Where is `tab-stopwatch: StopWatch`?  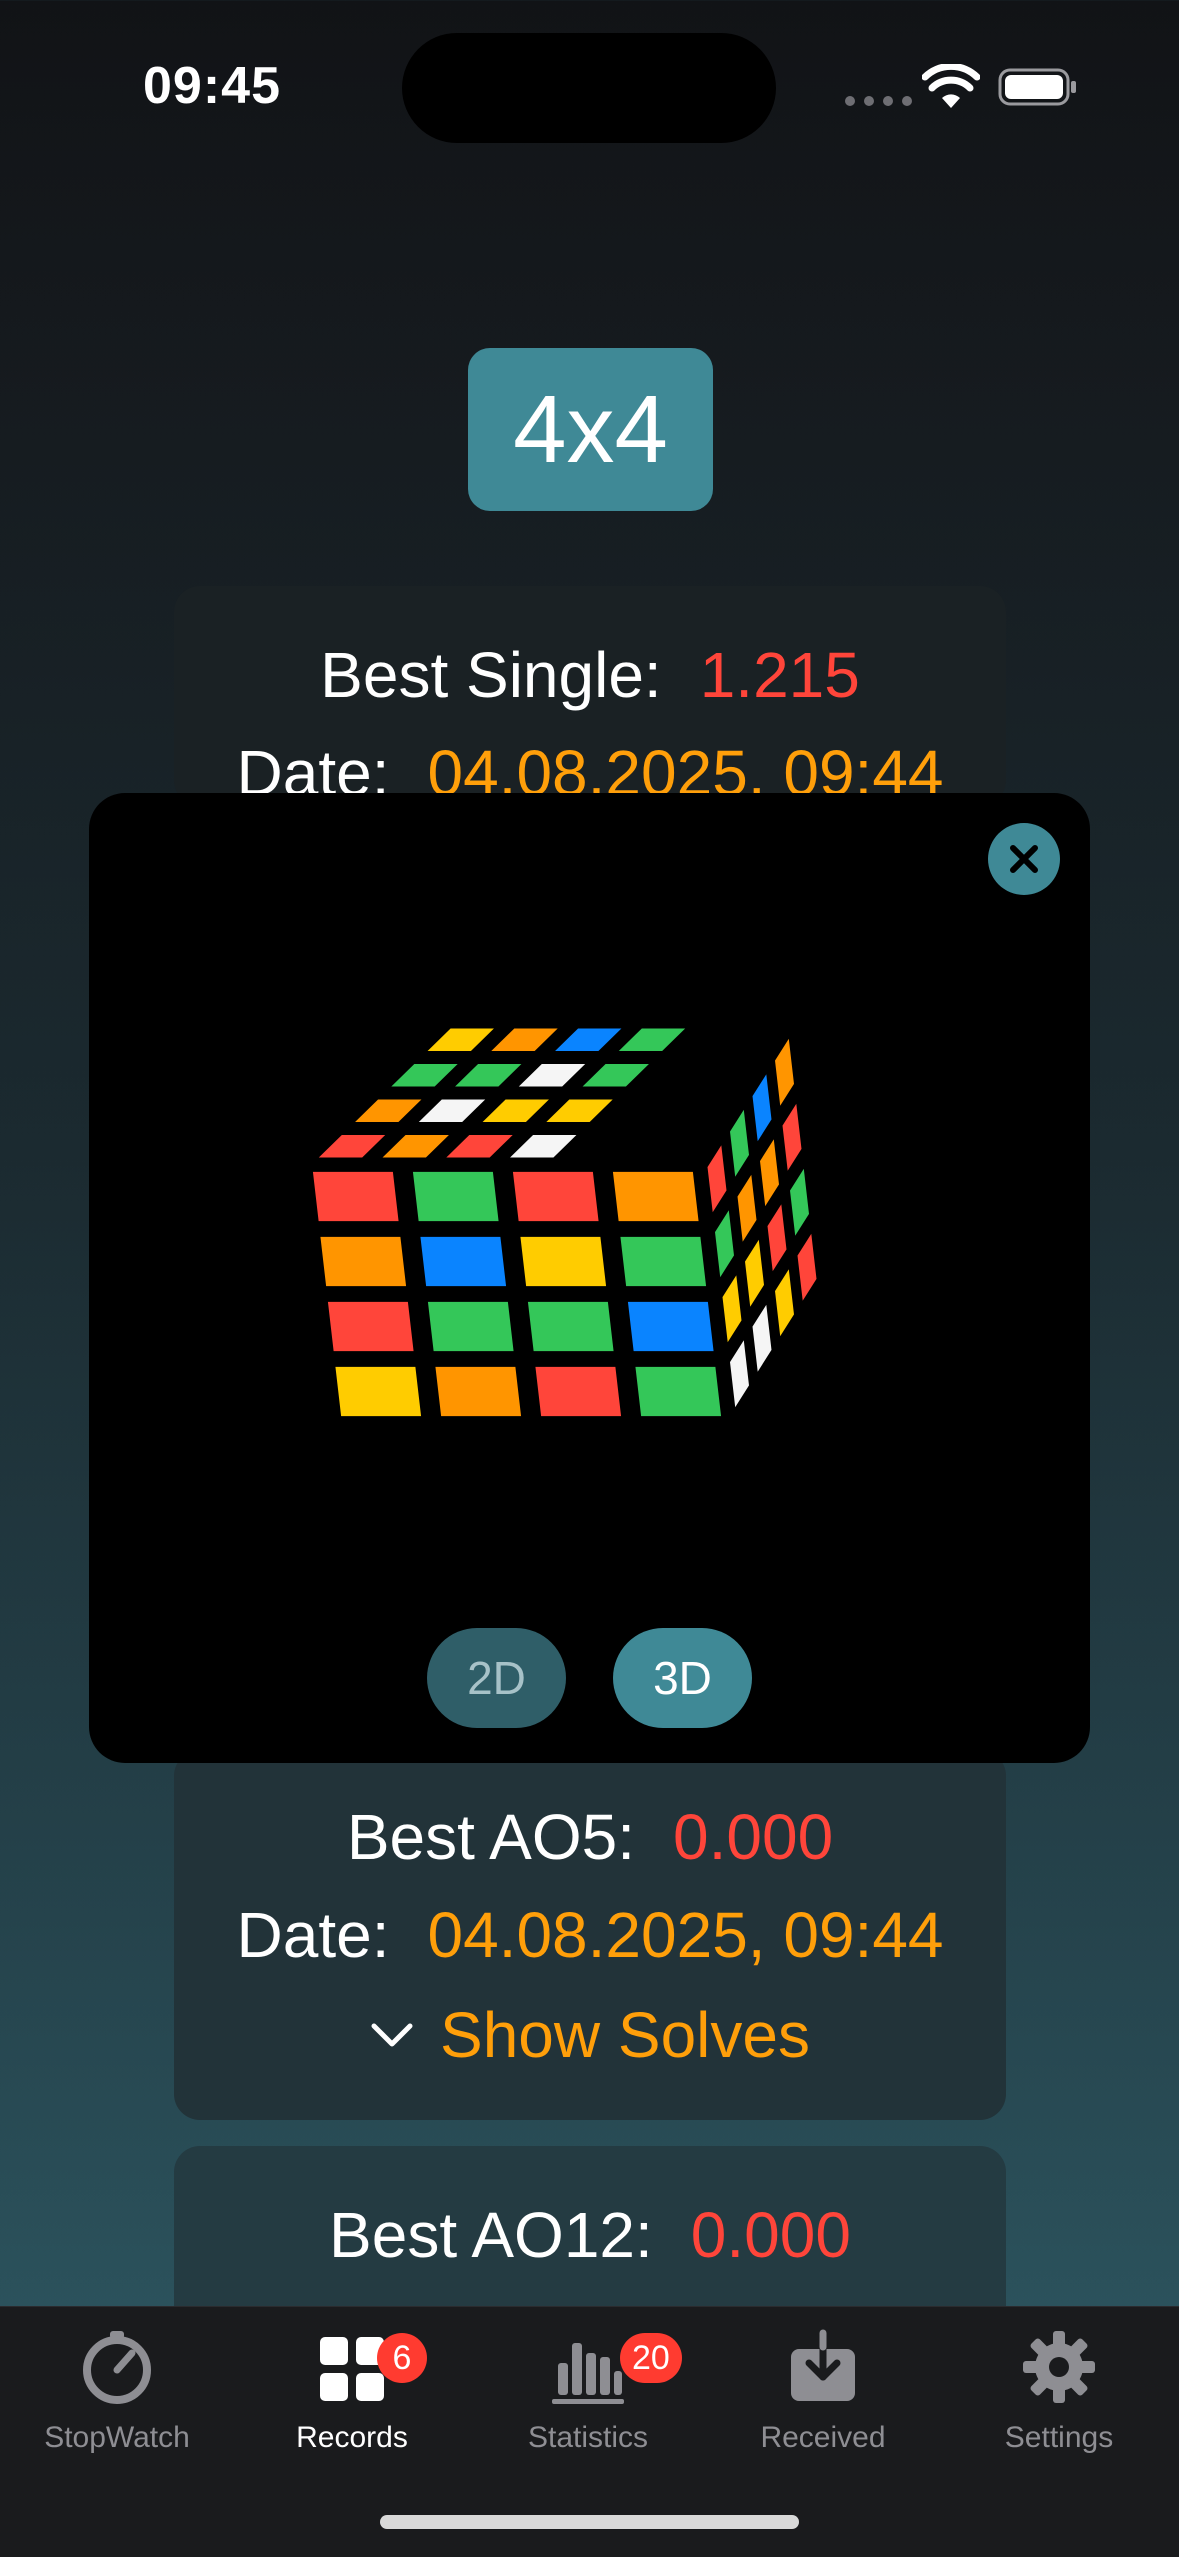
tab-stopwatch: StopWatch is located at coordinates (117, 2391).